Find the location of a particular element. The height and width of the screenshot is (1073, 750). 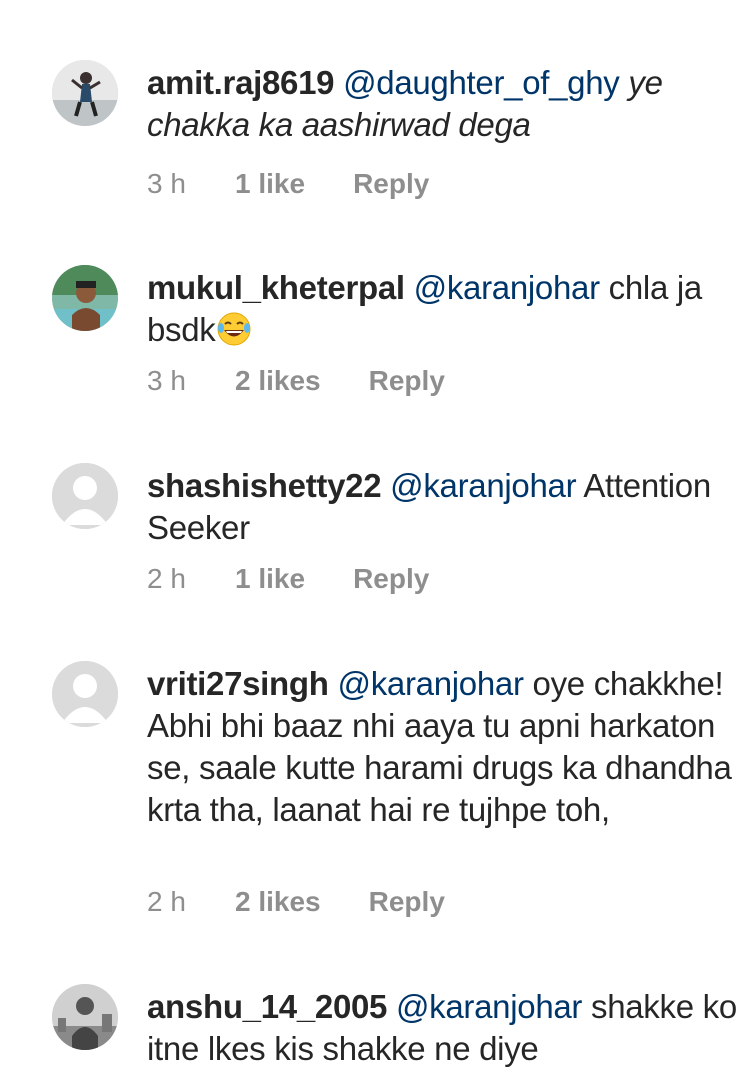

comment-body: mukul_kheterpal @karanjohar chla ja bsdk is located at coordinates (442, 309).